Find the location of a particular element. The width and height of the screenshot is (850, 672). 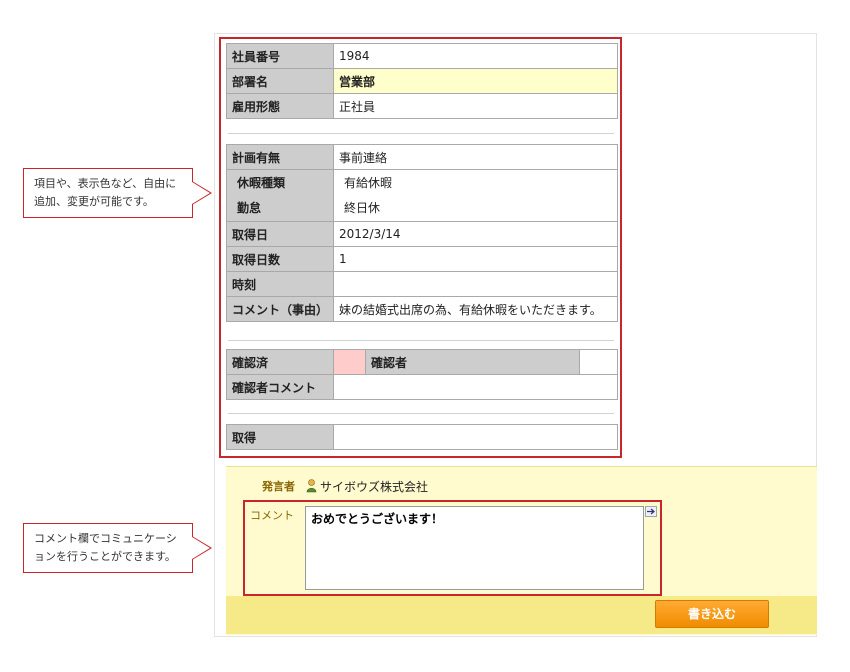

speaker-label: 発言者 is located at coordinates (278, 486).